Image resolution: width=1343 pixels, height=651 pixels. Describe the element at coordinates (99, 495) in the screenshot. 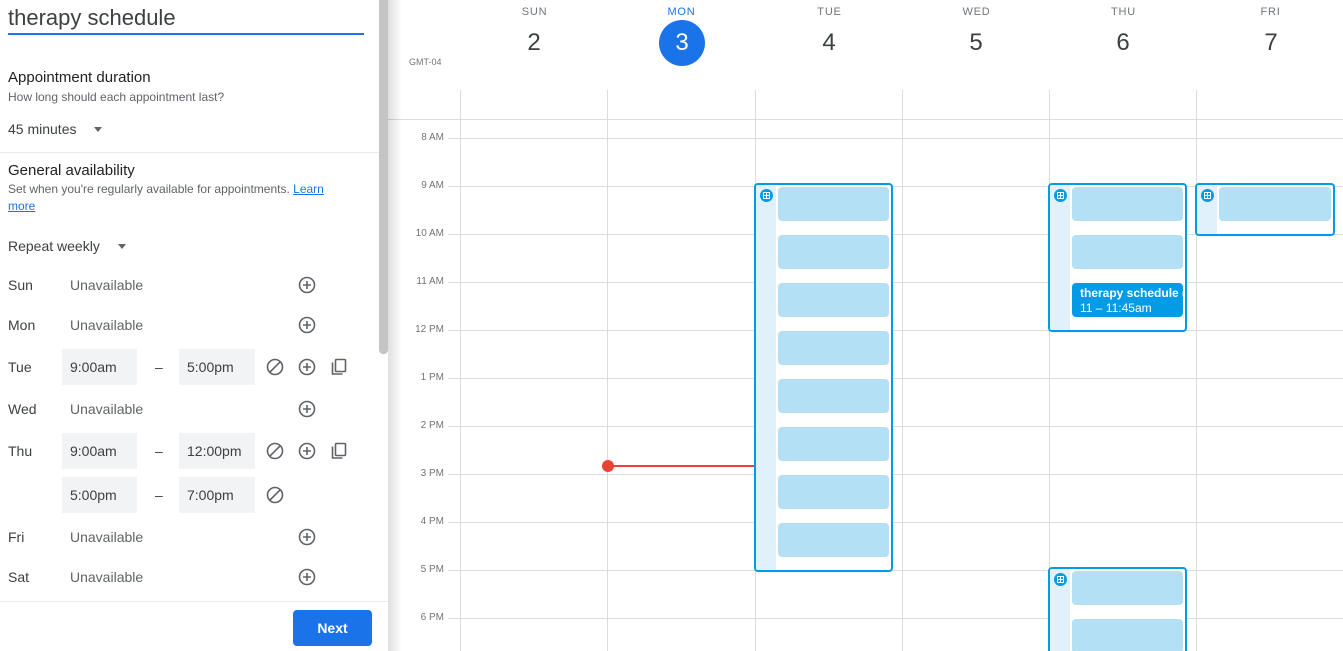

I see `start-time-input: 5:00pm` at that location.